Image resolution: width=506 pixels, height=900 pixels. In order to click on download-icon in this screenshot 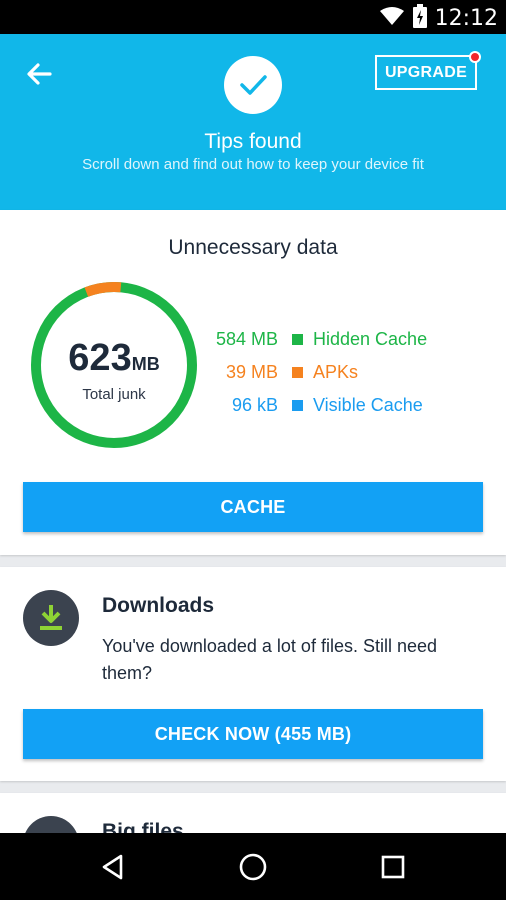, I will do `click(51, 618)`.